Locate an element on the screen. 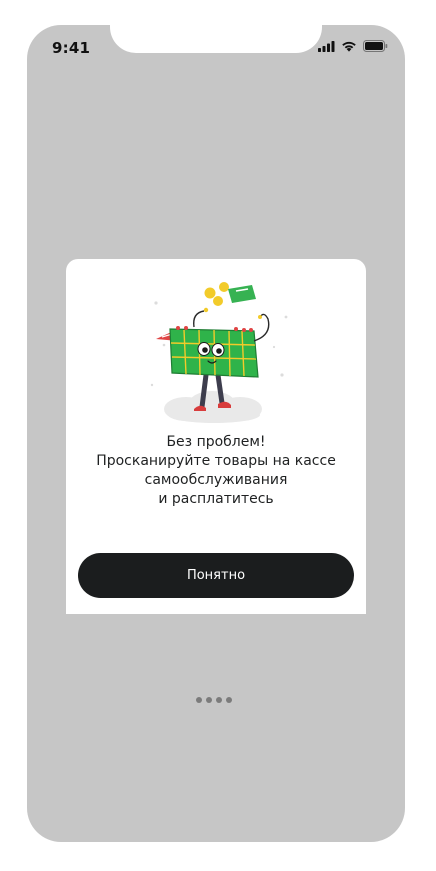  page-indicator is located at coordinates (214, 700).